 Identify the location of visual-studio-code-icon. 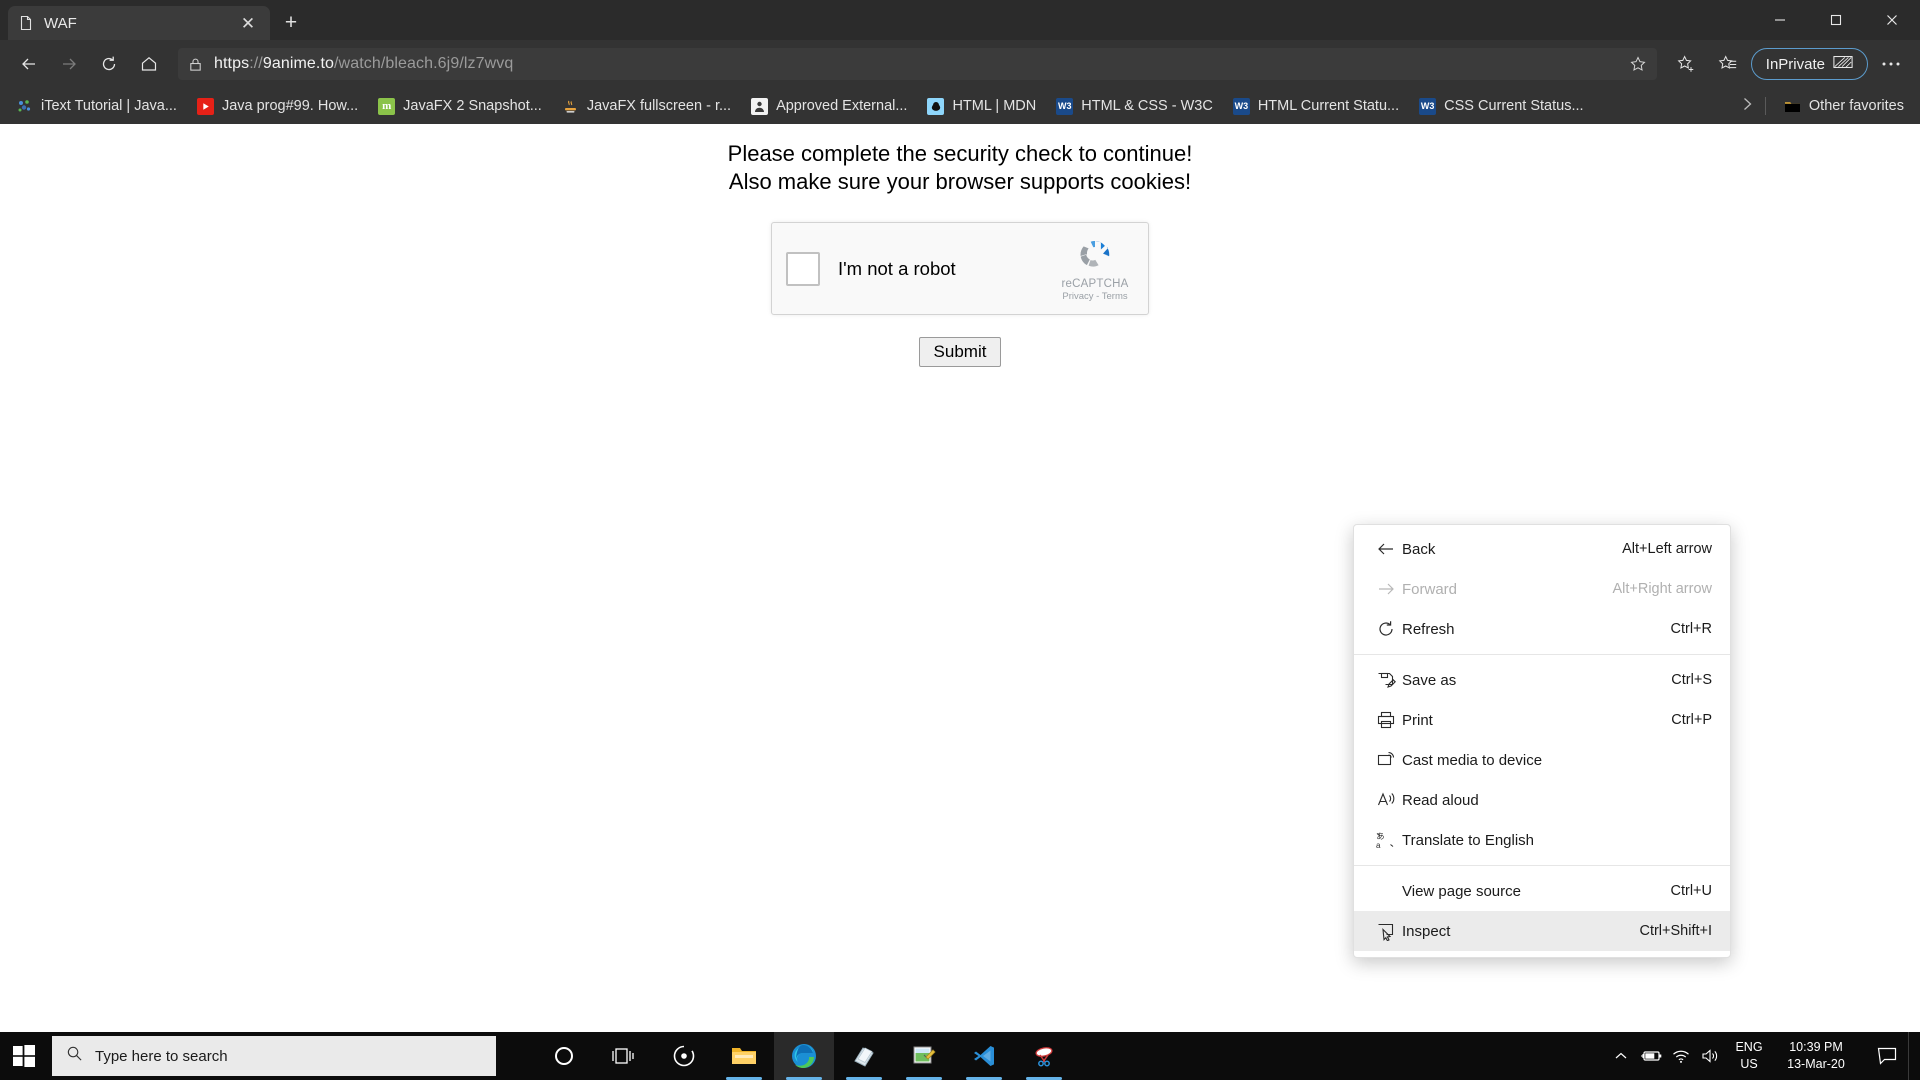
(984, 1056).